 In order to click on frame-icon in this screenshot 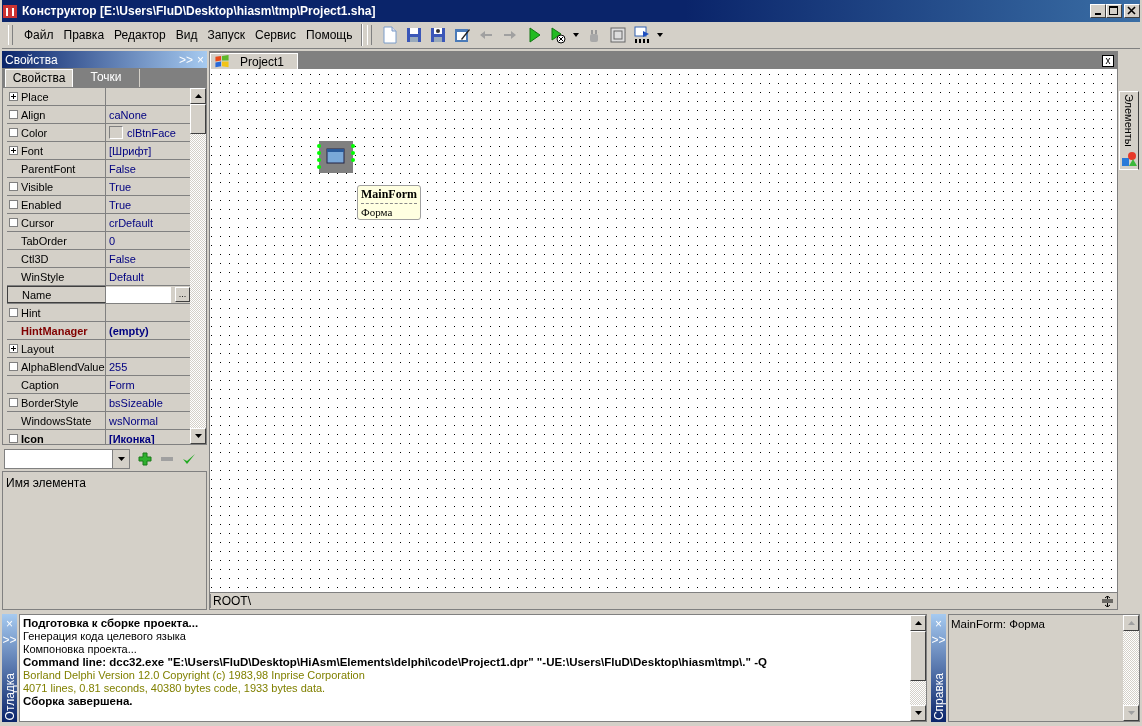, I will do `click(618, 35)`.